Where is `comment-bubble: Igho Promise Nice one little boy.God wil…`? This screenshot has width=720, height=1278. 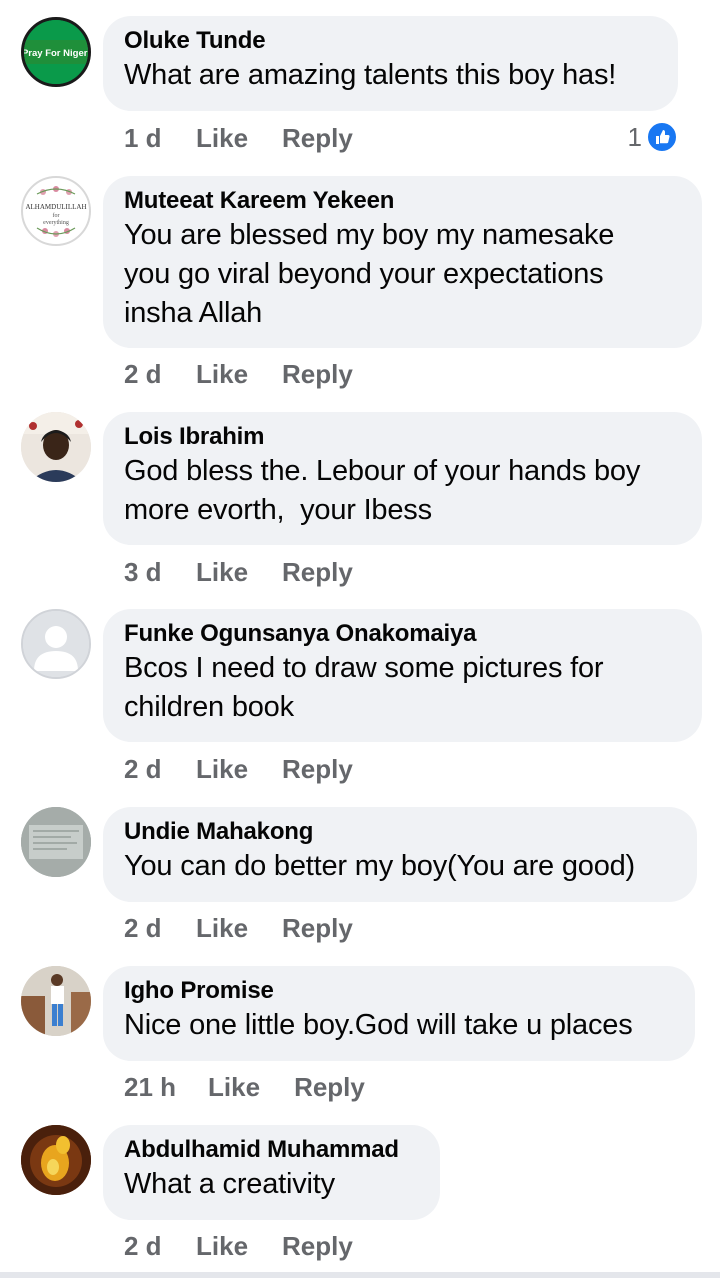
comment-bubble: Igho Promise Nice one little boy.God wil… is located at coordinates (399, 1013).